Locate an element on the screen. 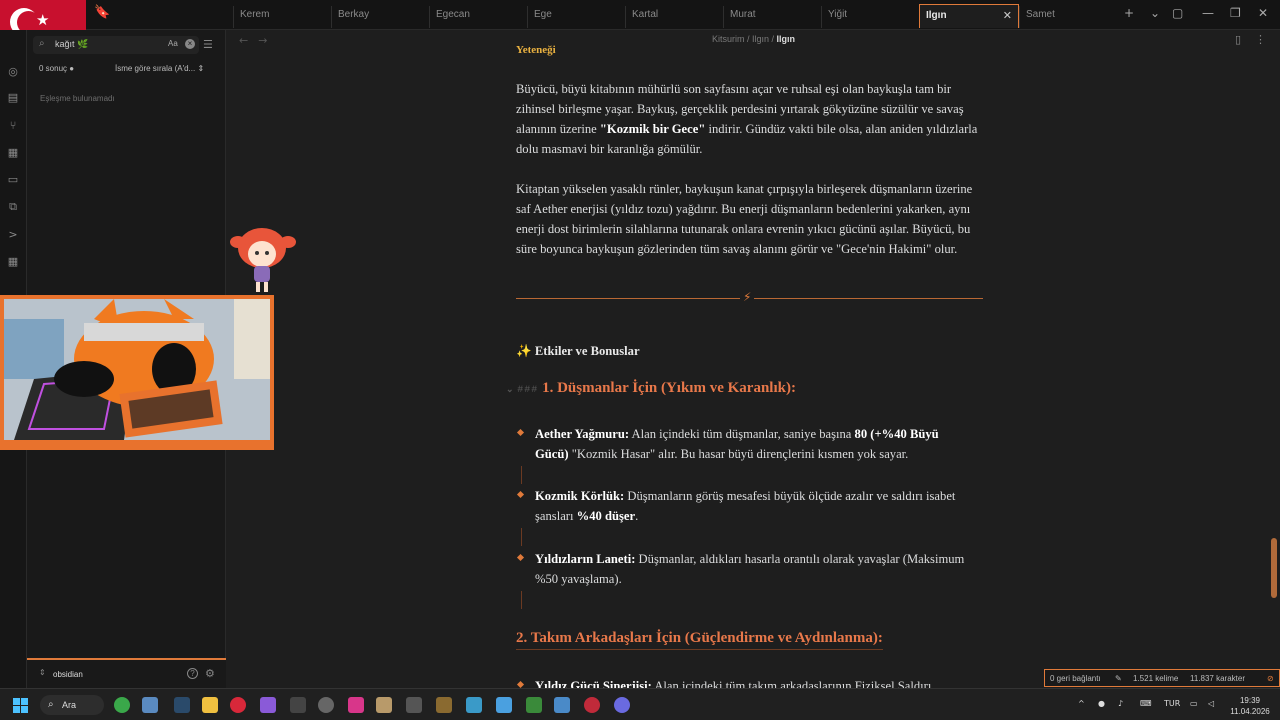 This screenshot has height=720, width=1280. xbox-icon is located at coordinates (122, 705).